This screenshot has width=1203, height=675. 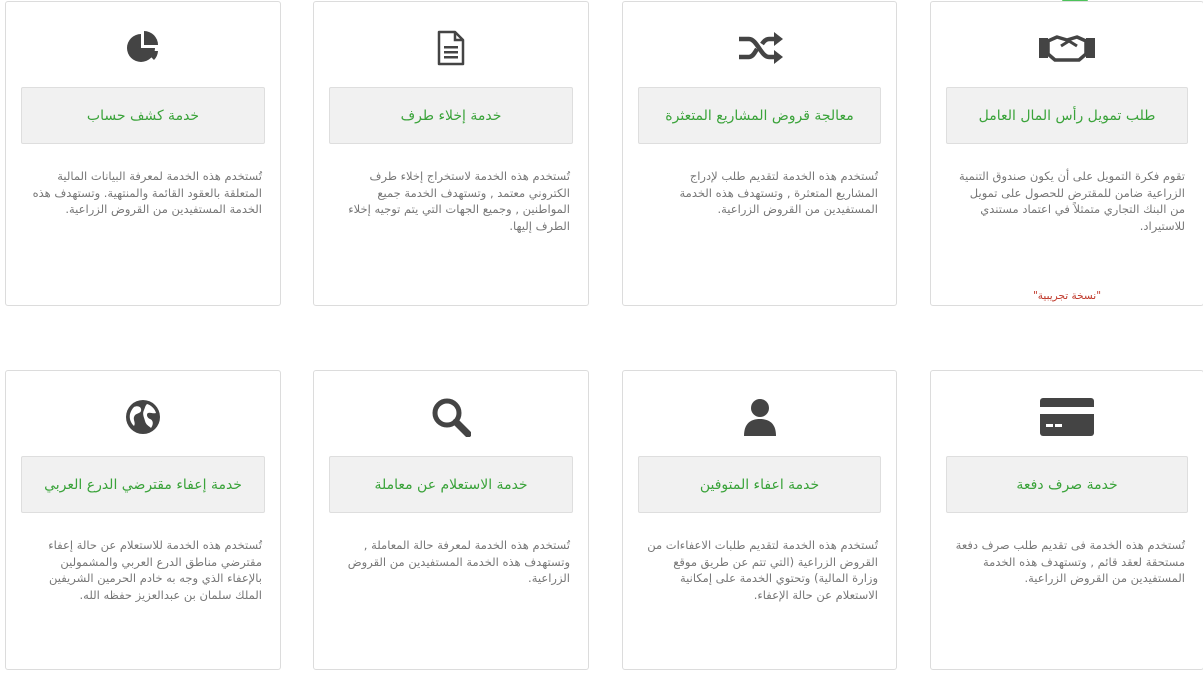 I want to click on card-title-button: خدمة إخلاء طرف, so click(x=451, y=115).